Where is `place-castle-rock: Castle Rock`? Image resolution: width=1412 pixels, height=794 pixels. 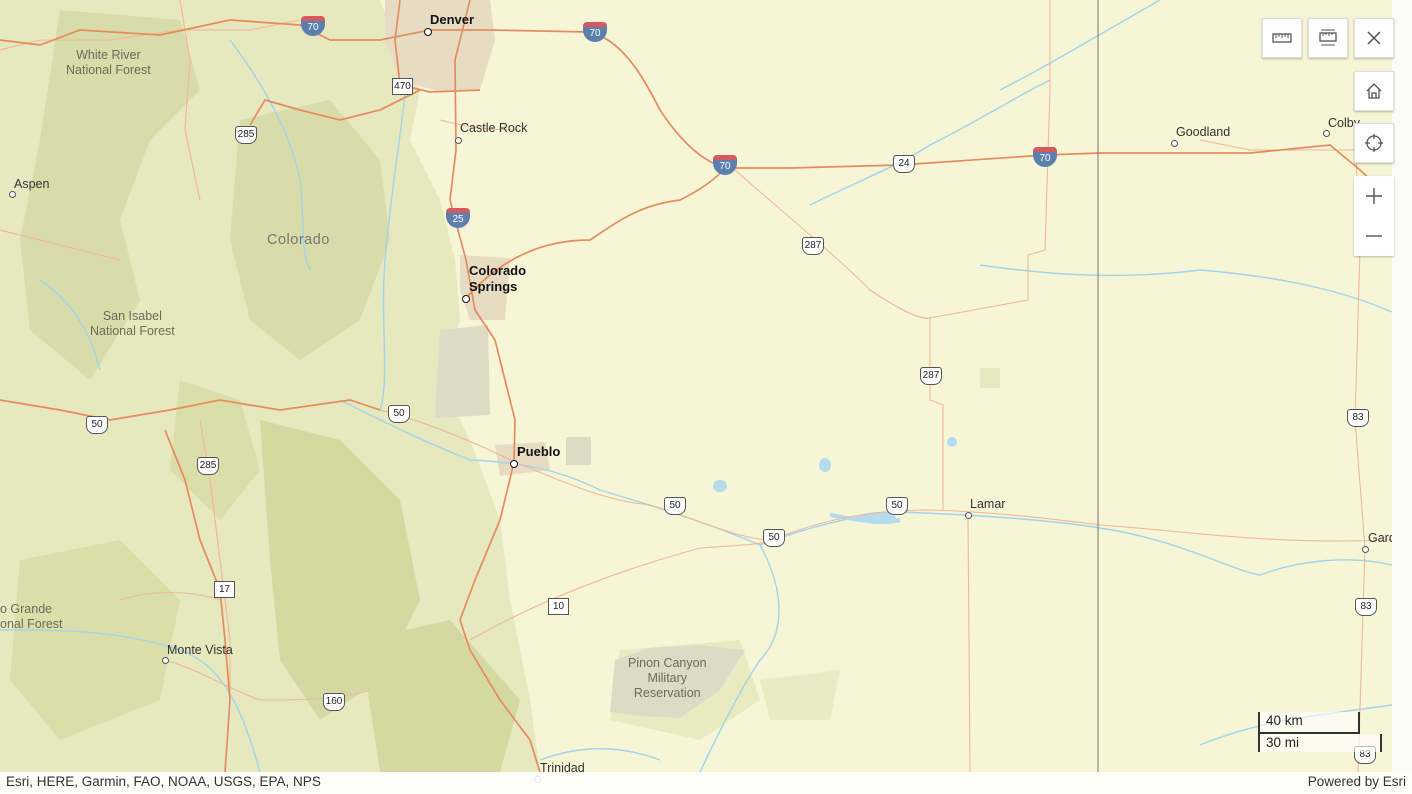 place-castle-rock: Castle Rock is located at coordinates (494, 128).